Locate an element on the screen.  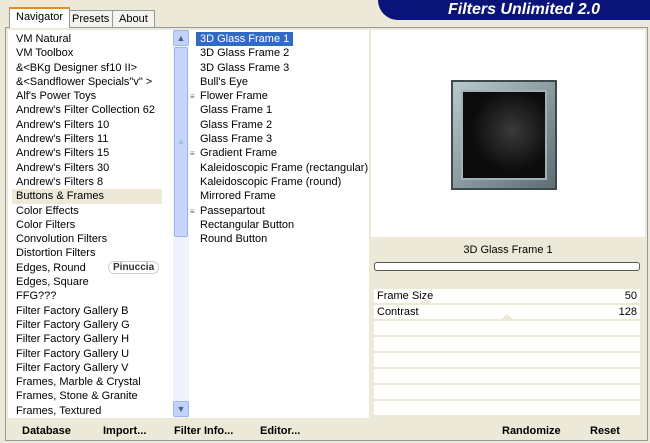
filter-item: 3D Glass Frame 1 is located at coordinates (279, 39).